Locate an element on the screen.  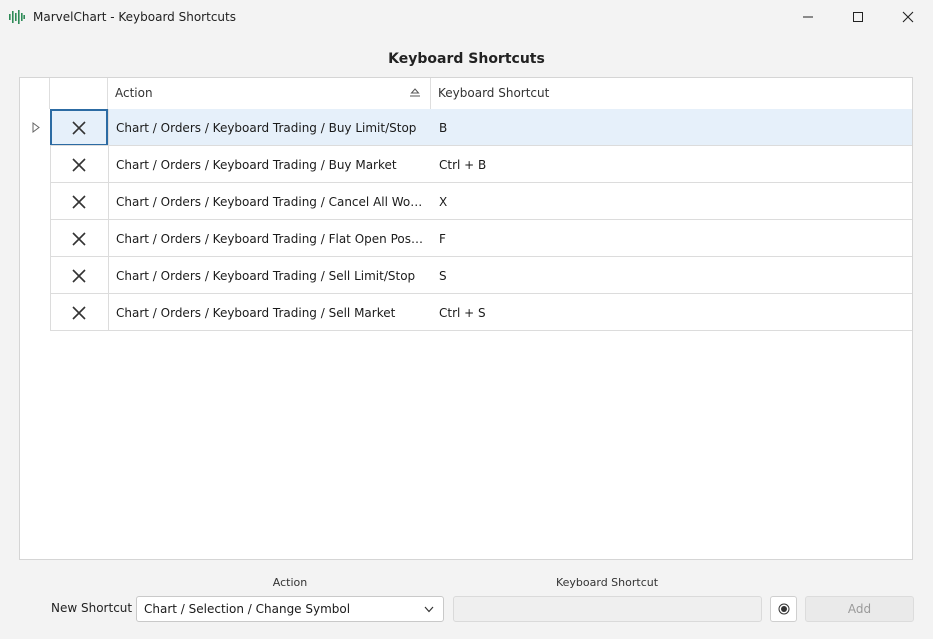
shortcut-cell: Ctrl + B is located at coordinates (463, 165).